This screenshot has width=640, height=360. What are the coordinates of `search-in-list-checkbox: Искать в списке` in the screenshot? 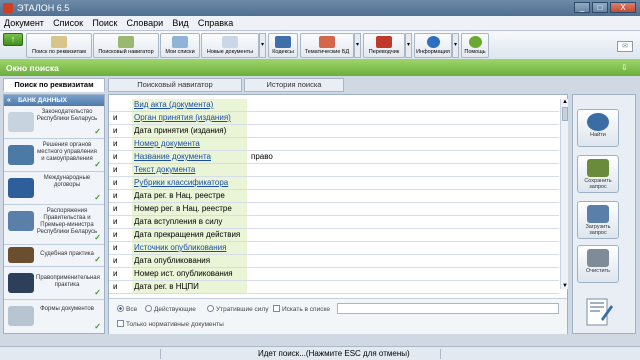 It's located at (301, 309).